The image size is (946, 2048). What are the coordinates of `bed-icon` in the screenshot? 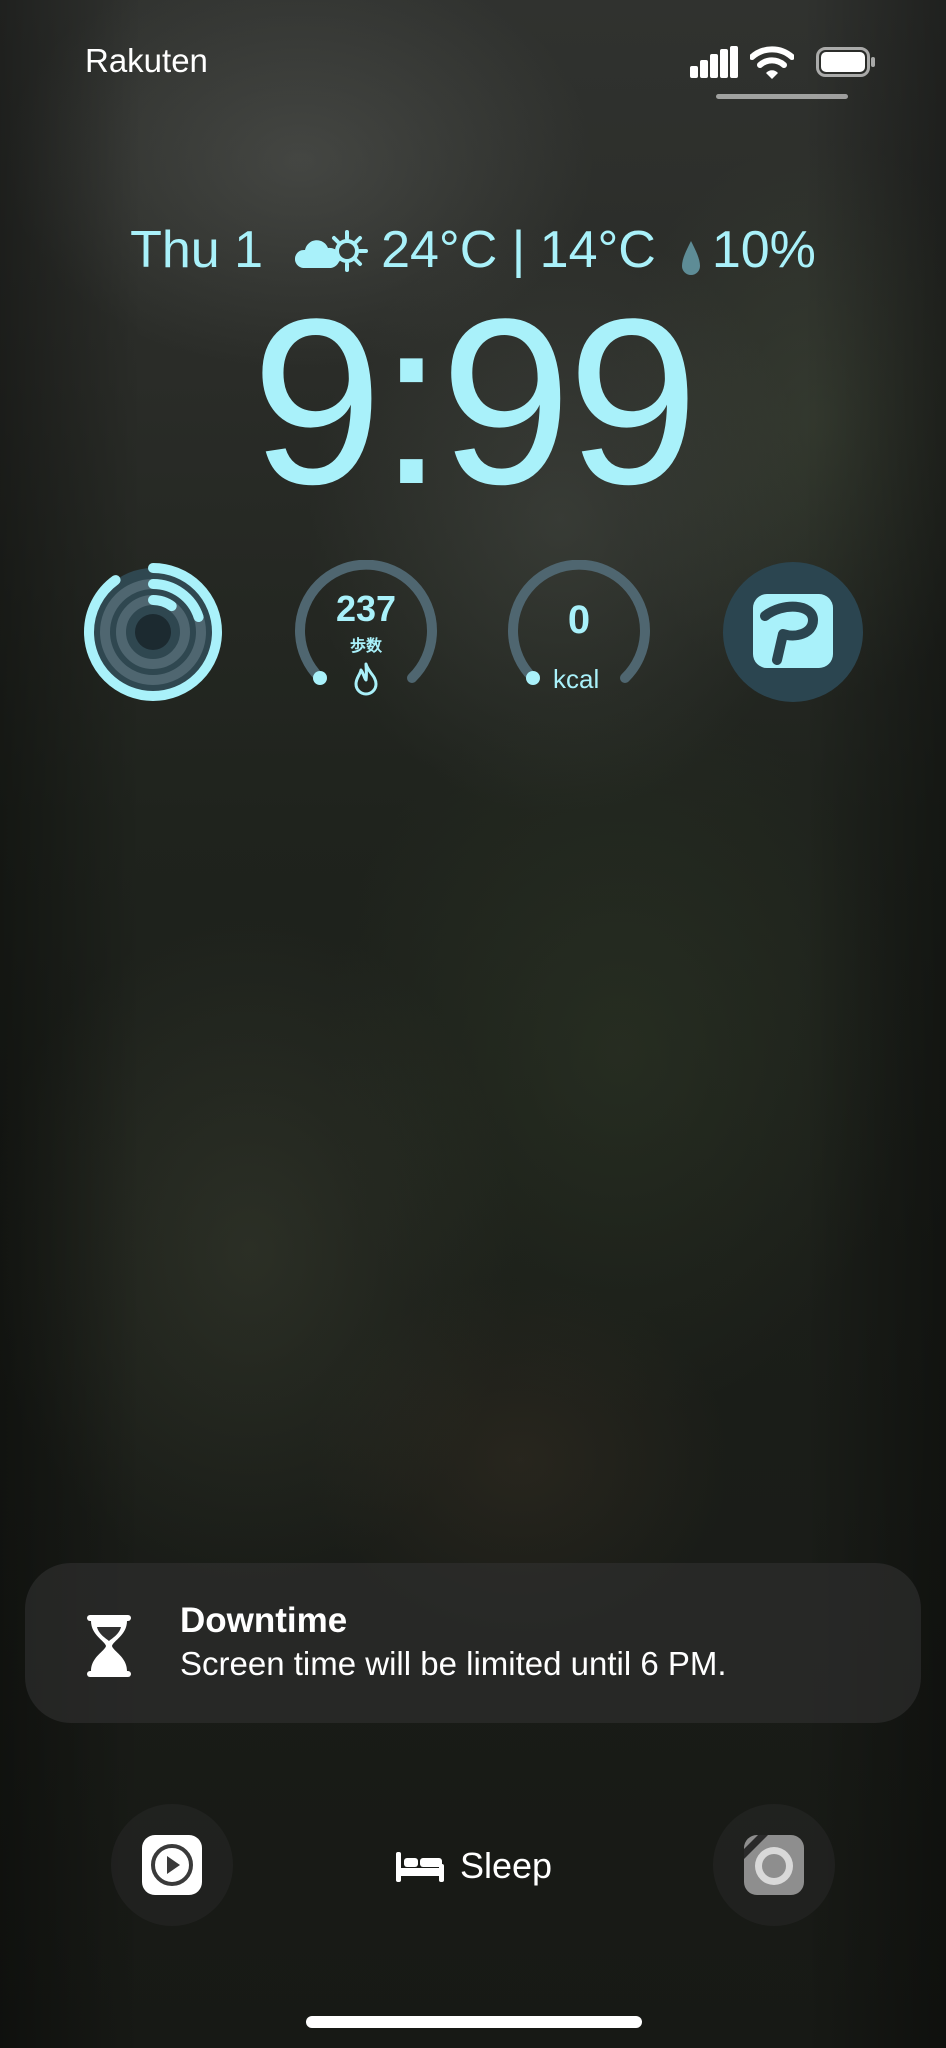 It's located at (420, 1866).